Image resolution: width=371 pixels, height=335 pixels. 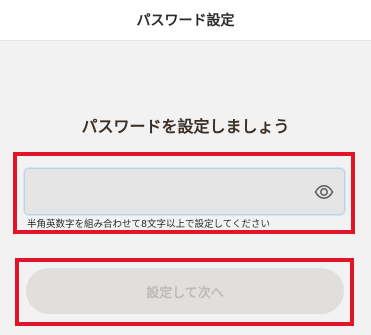 I want to click on password-field, so click(x=184, y=191).